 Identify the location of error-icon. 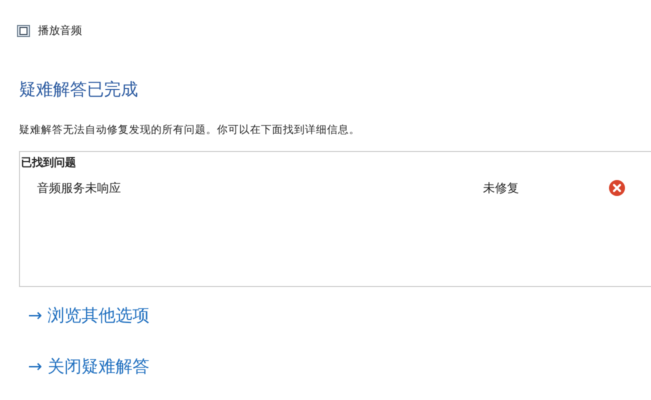
(617, 188).